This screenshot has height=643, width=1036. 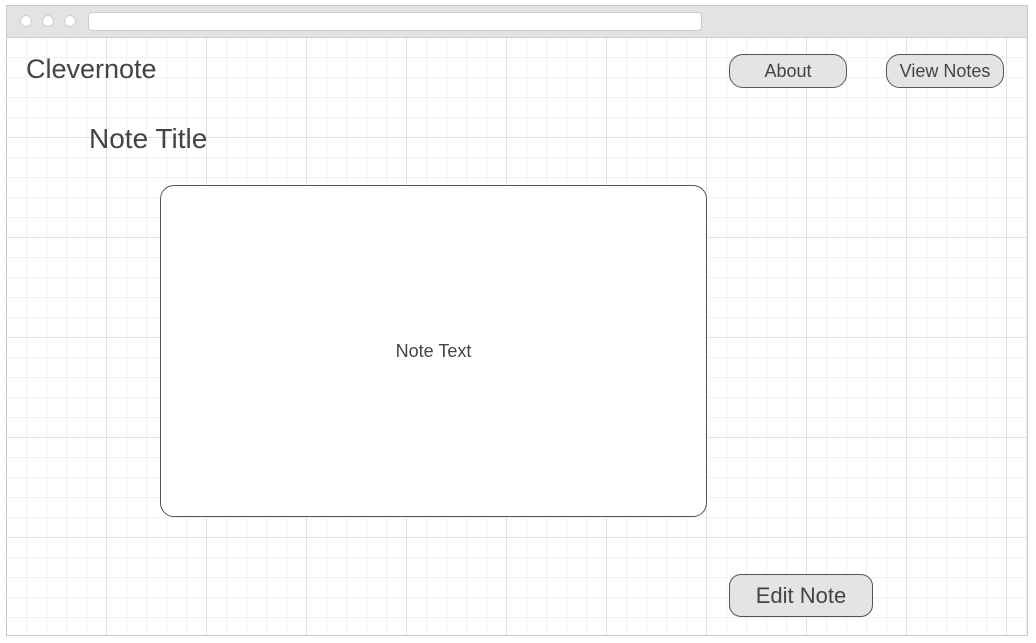 I want to click on about-button: About, so click(x=788, y=71).